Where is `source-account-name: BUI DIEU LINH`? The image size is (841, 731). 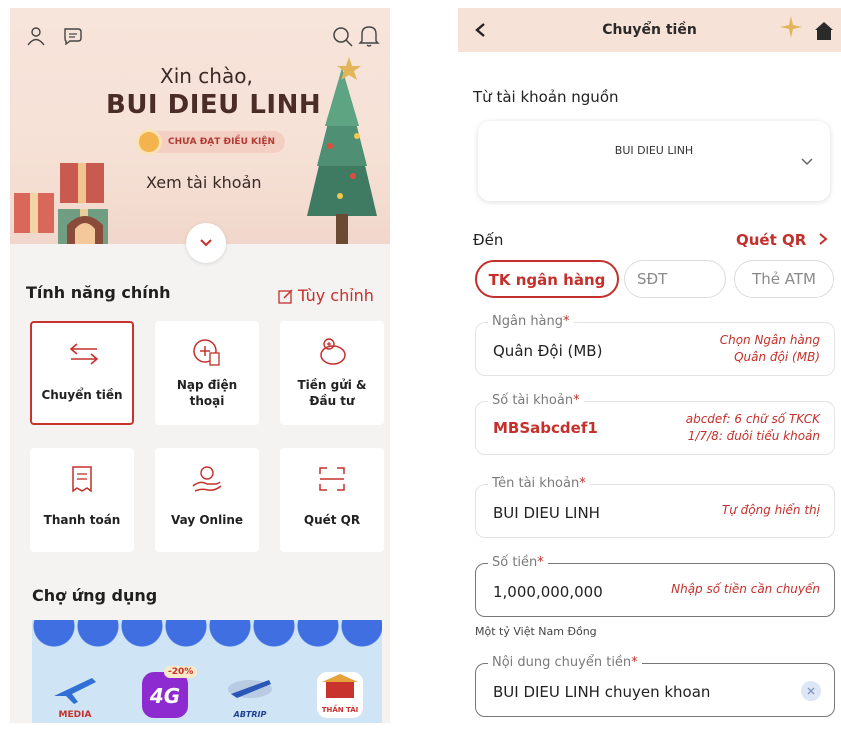 source-account-name: BUI DIEU LINH is located at coordinates (654, 150).